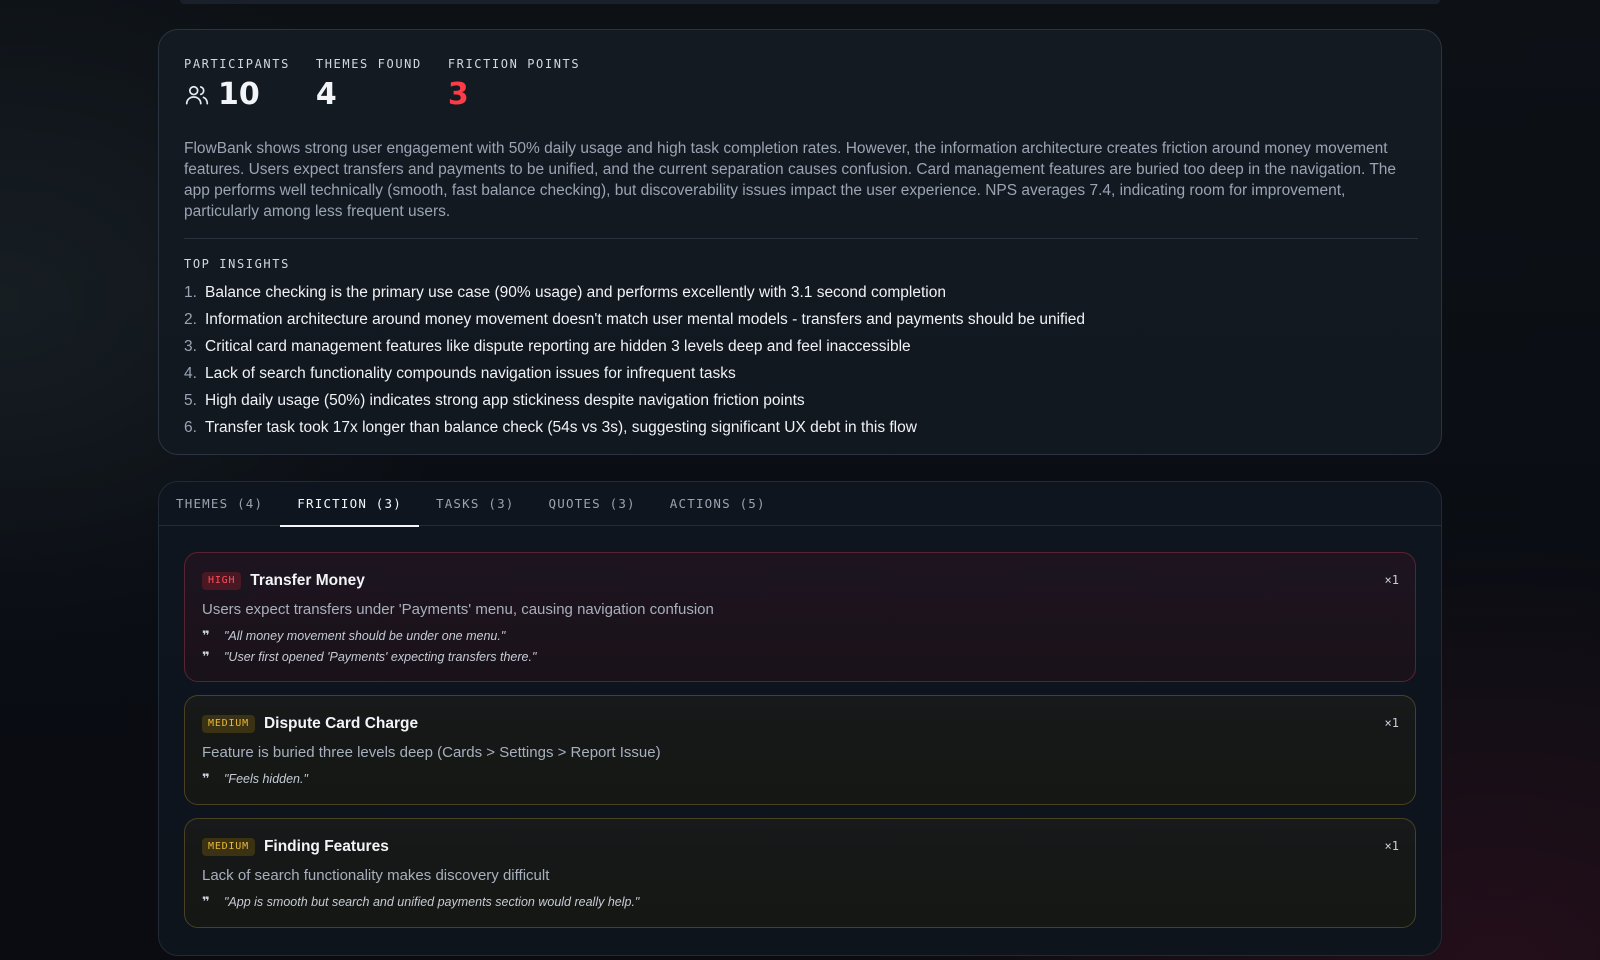  Describe the element at coordinates (801, 238) in the screenshot. I see `divider` at that location.